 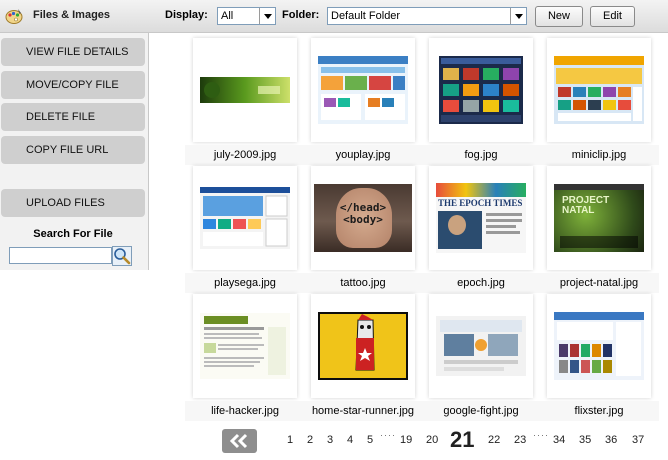 What do you see at coordinates (494, 440) in the screenshot?
I see `page-link: 22` at bounding box center [494, 440].